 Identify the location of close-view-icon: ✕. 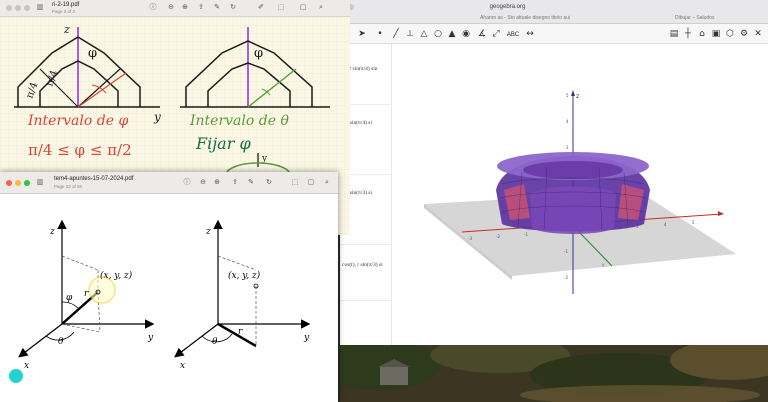
(758, 34).